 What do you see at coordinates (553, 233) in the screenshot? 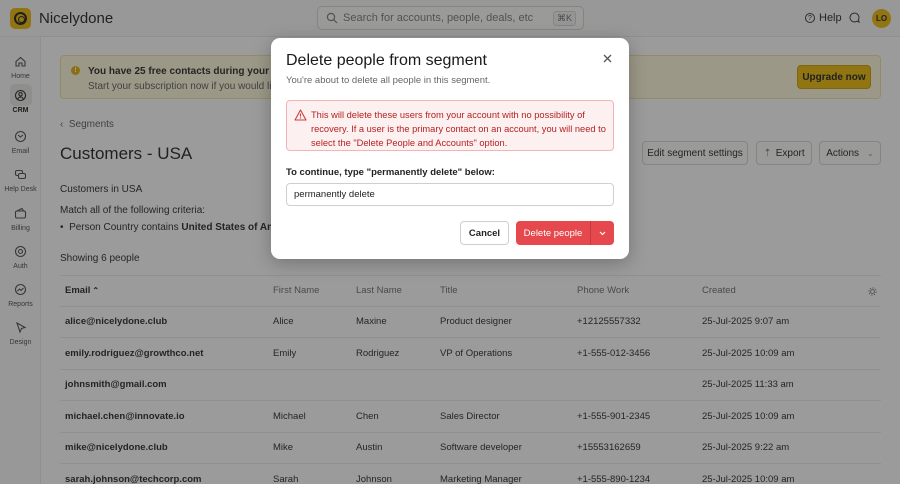
I see `delete-people-button: Delete people` at bounding box center [553, 233].